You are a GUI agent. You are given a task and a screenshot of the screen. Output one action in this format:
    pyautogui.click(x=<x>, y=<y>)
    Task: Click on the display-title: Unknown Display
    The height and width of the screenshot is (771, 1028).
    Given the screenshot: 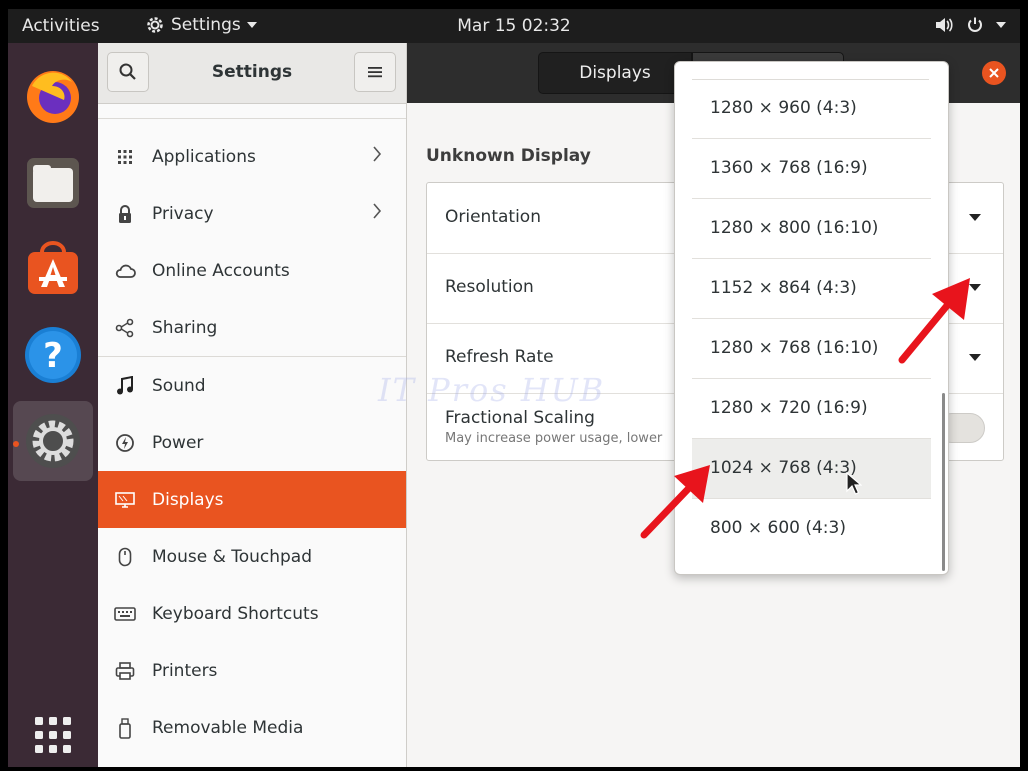 What is the action you would take?
    pyautogui.click(x=508, y=156)
    